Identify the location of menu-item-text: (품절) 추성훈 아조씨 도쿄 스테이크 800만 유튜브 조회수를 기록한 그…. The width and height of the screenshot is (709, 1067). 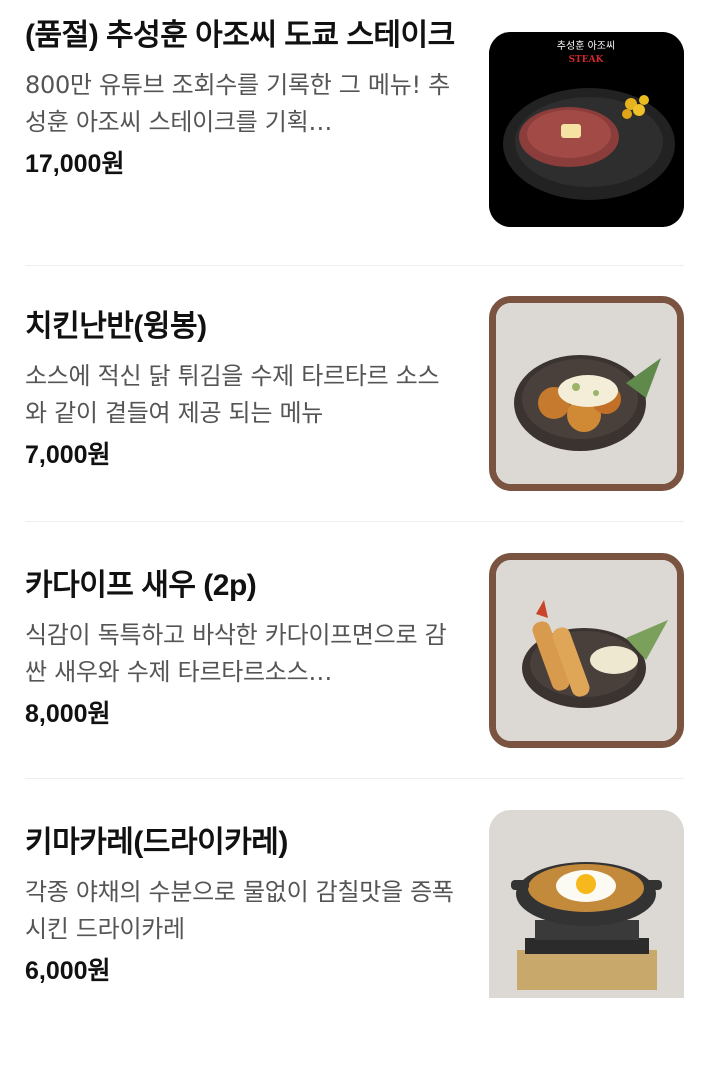
(240, 98).